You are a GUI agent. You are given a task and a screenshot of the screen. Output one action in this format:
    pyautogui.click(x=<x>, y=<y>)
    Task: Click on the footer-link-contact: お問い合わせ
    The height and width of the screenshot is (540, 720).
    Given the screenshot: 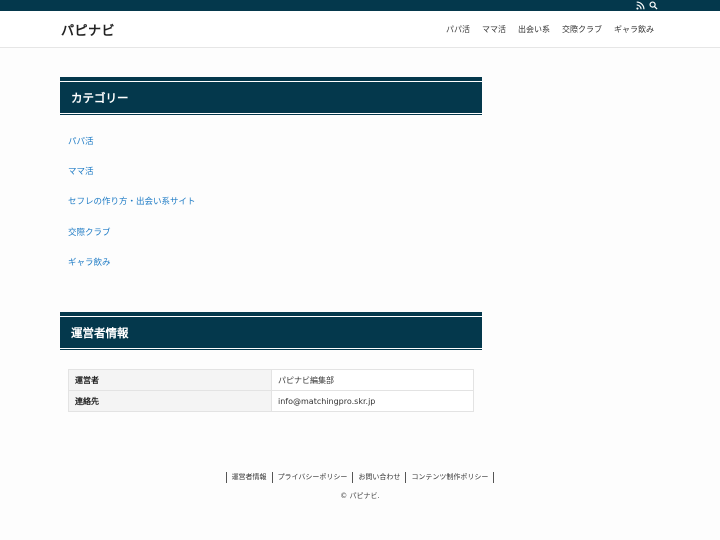 What is the action you would take?
    pyautogui.click(x=378, y=477)
    